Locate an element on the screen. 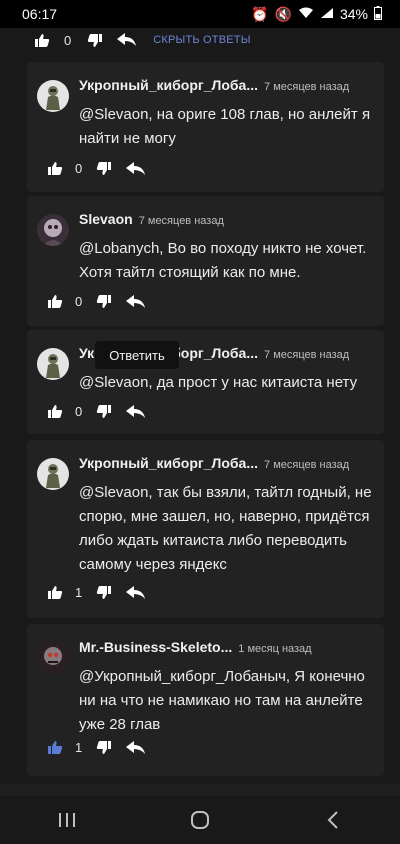  battery-icon is located at coordinates (378, 14).